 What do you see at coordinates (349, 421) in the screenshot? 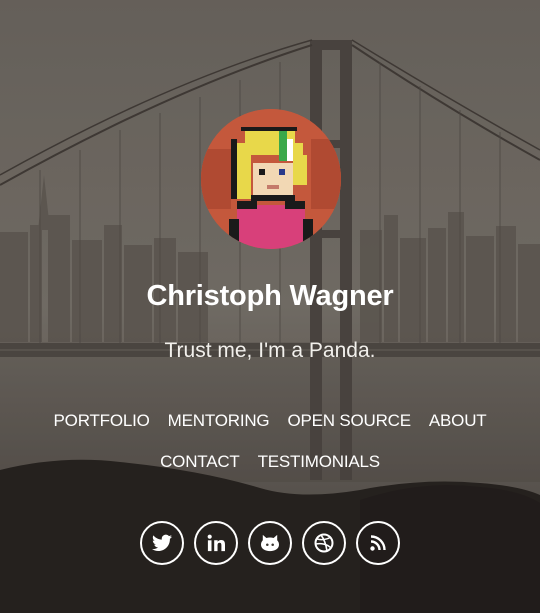
I see `nav-link-open-source: OPEN SOURCE` at bounding box center [349, 421].